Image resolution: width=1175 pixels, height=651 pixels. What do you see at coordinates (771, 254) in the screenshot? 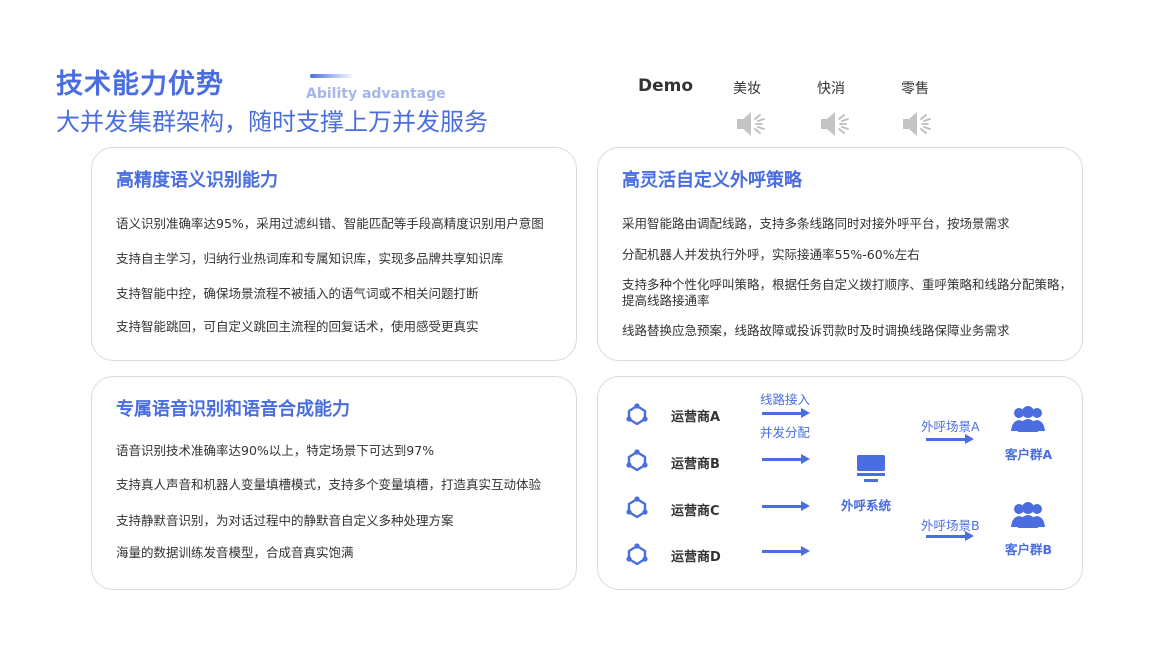
I see `card-line: 分配机器人并发执行外呼，实际接通率55%-60%左右` at bounding box center [771, 254].